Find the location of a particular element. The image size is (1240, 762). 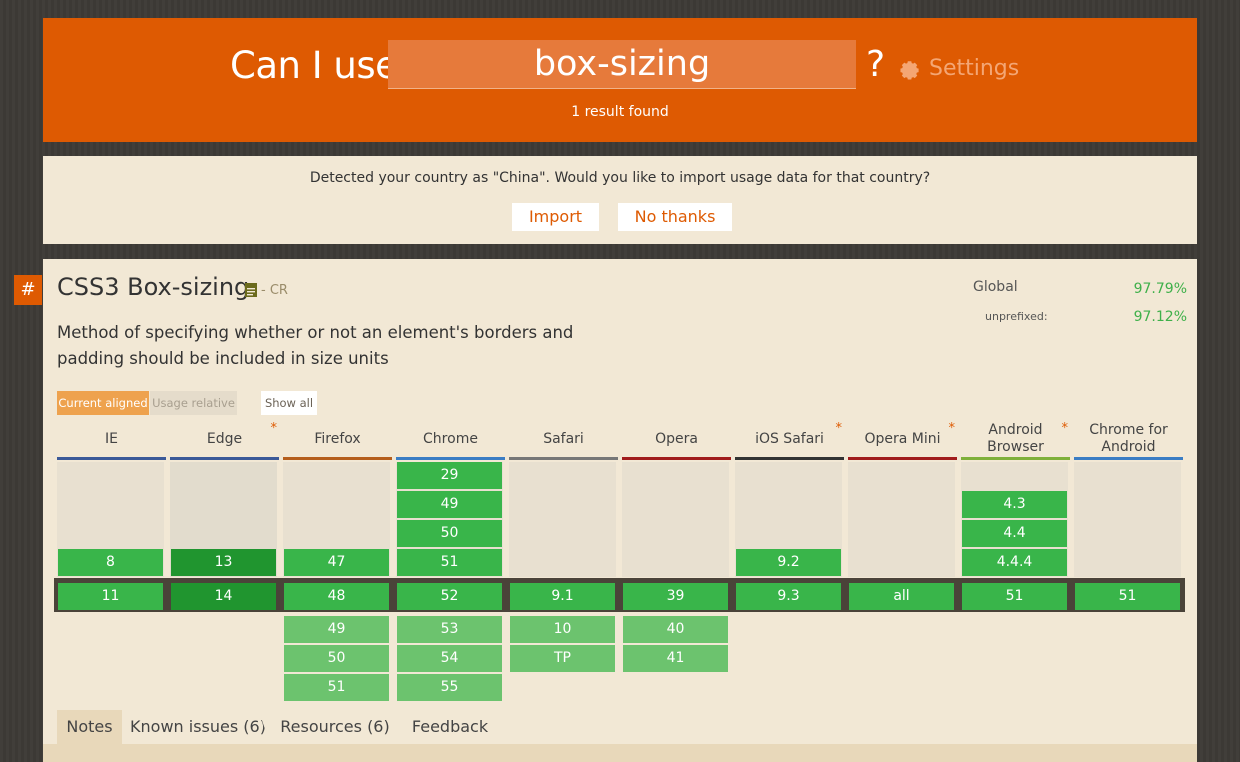

browser-name: Opera Mini is located at coordinates (902, 438).